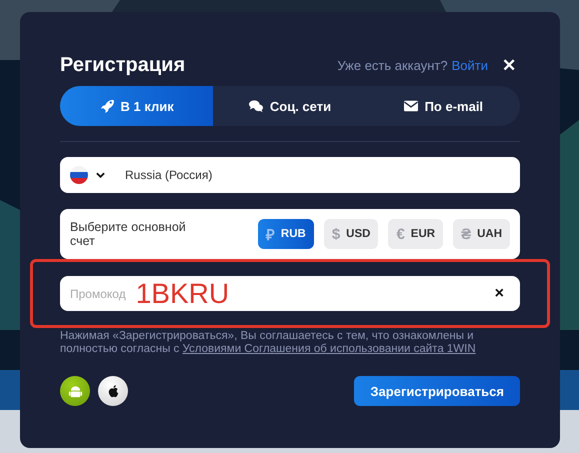 This screenshot has height=453, width=579. Describe the element at coordinates (499, 294) in the screenshot. I see `clear-button: ×` at that location.